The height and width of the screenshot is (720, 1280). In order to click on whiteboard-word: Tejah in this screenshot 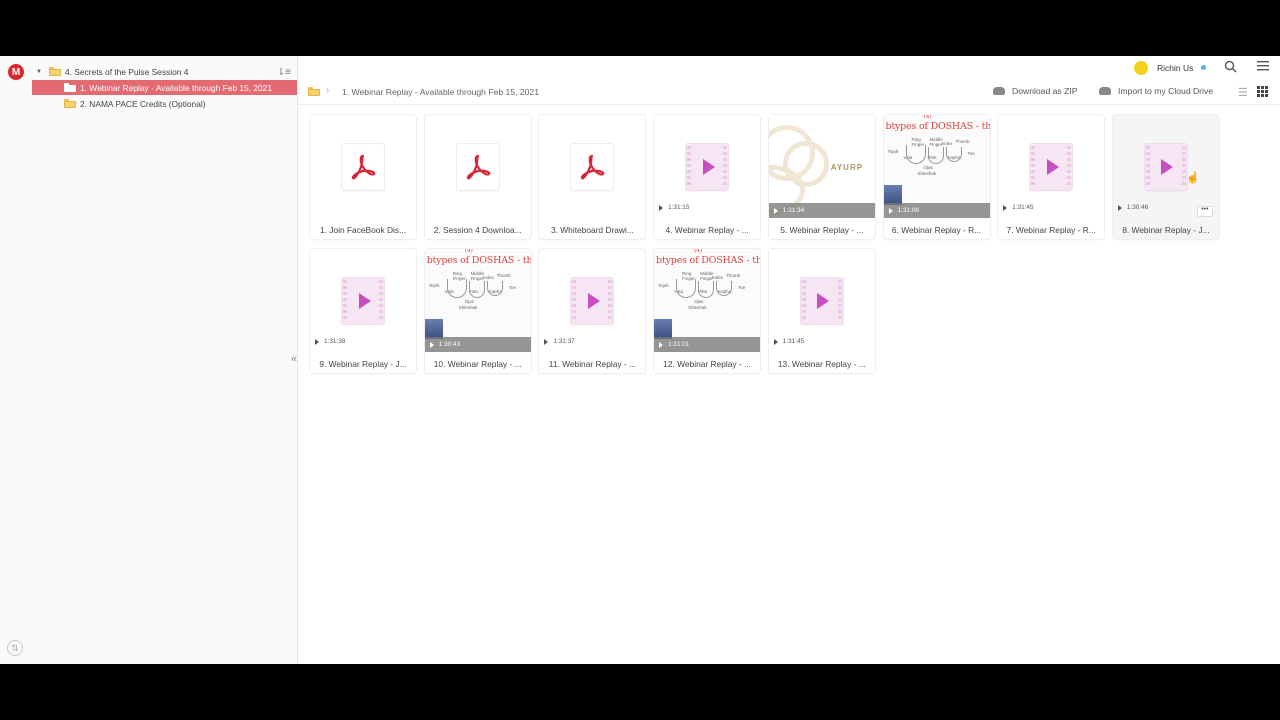, I will do `click(893, 151)`.